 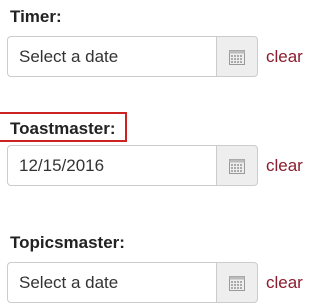 I want to click on date-input-group-topicsmaster, so click(x=132, y=282).